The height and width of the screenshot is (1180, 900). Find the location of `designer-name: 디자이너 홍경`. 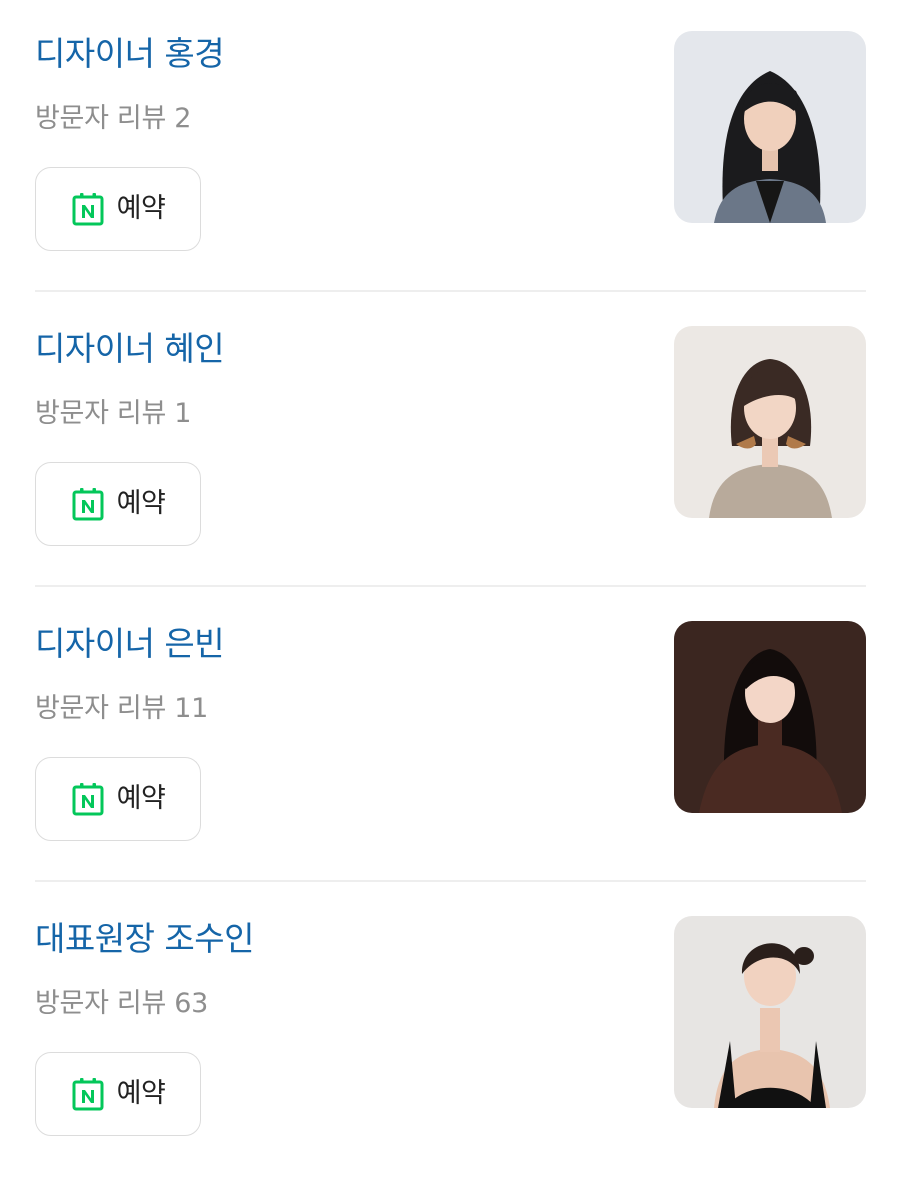

designer-name: 디자이너 홍경 is located at coordinates (130, 54).